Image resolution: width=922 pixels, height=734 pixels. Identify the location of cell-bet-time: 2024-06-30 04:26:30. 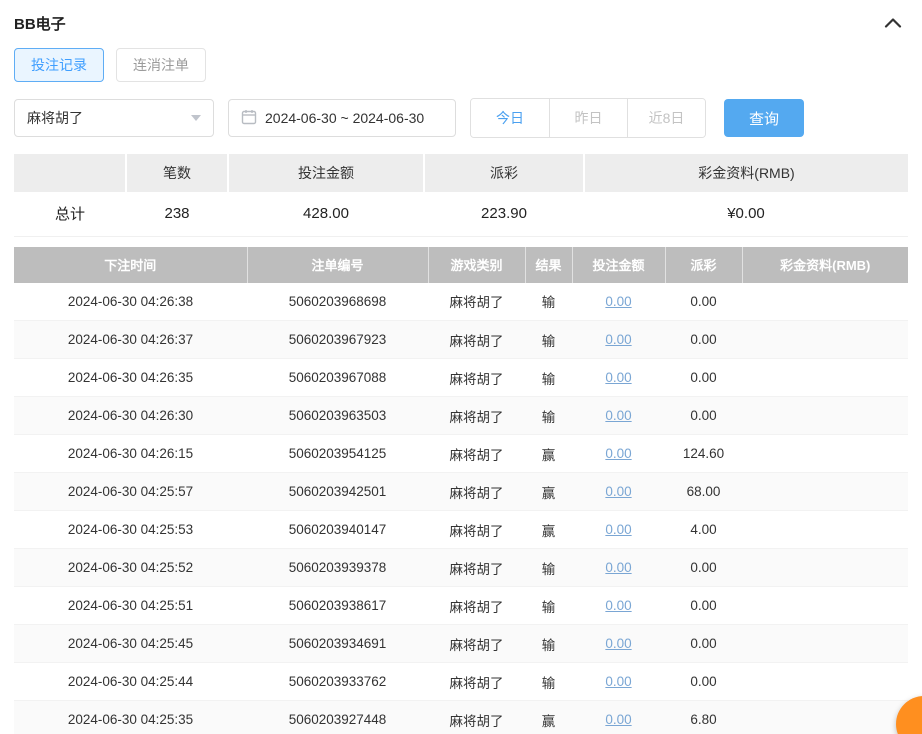
(130, 415).